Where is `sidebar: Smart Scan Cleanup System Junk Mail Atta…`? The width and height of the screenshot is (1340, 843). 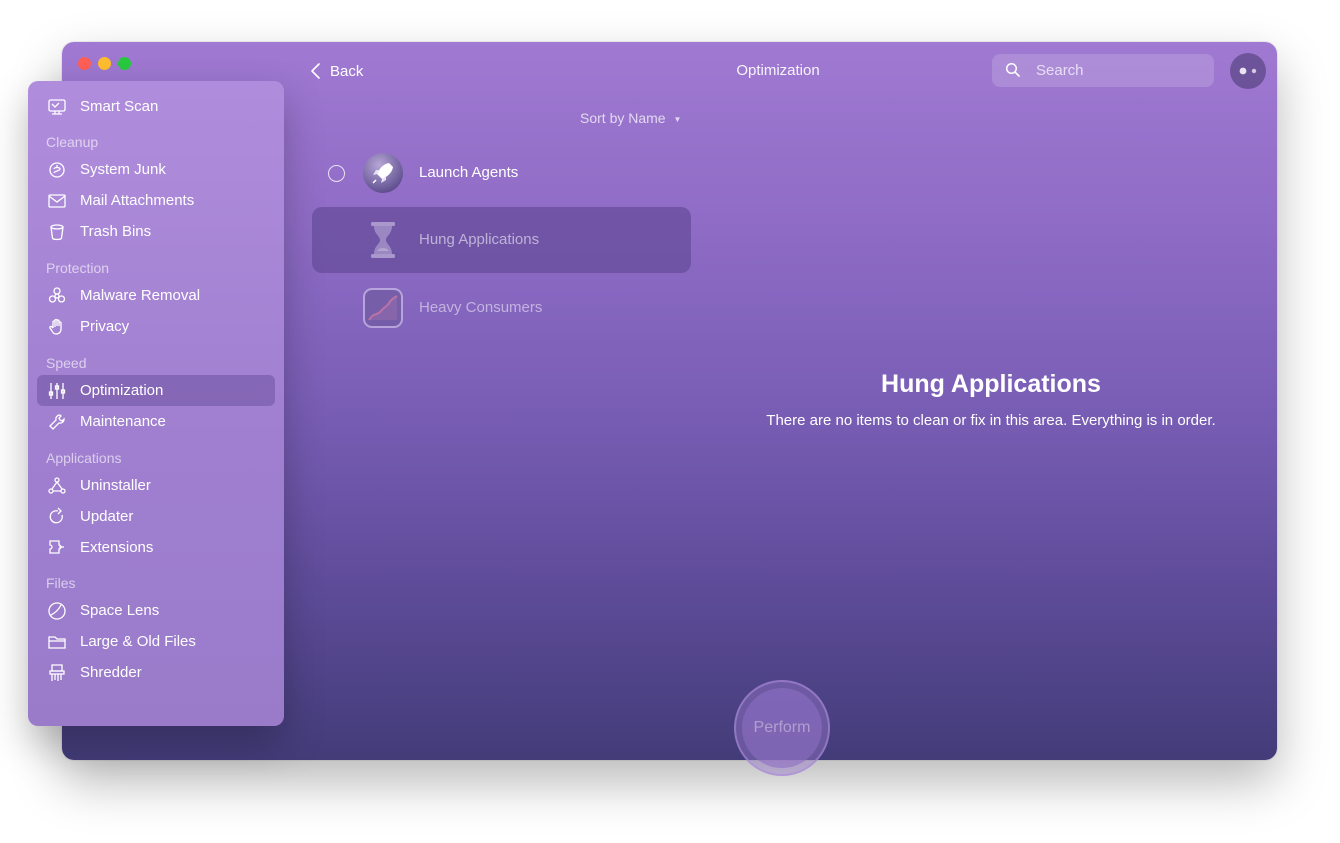 sidebar: Smart Scan Cleanup System Junk Mail Atta… is located at coordinates (156, 403).